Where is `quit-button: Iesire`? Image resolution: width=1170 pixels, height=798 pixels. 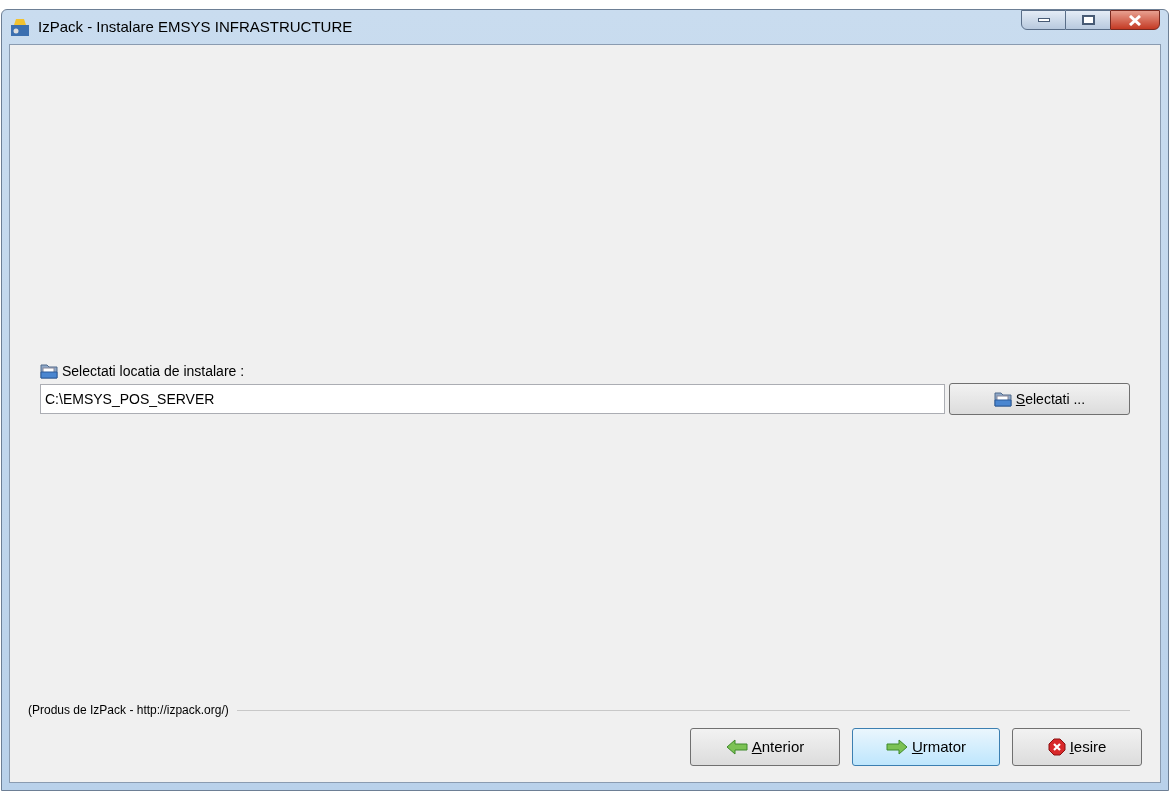
quit-button: Iesire is located at coordinates (1077, 747).